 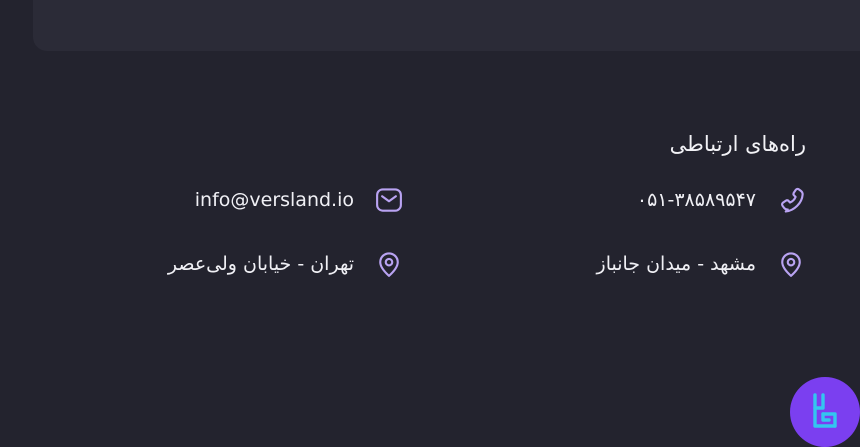 What do you see at coordinates (389, 200) in the screenshot?
I see `envelope-icon` at bounding box center [389, 200].